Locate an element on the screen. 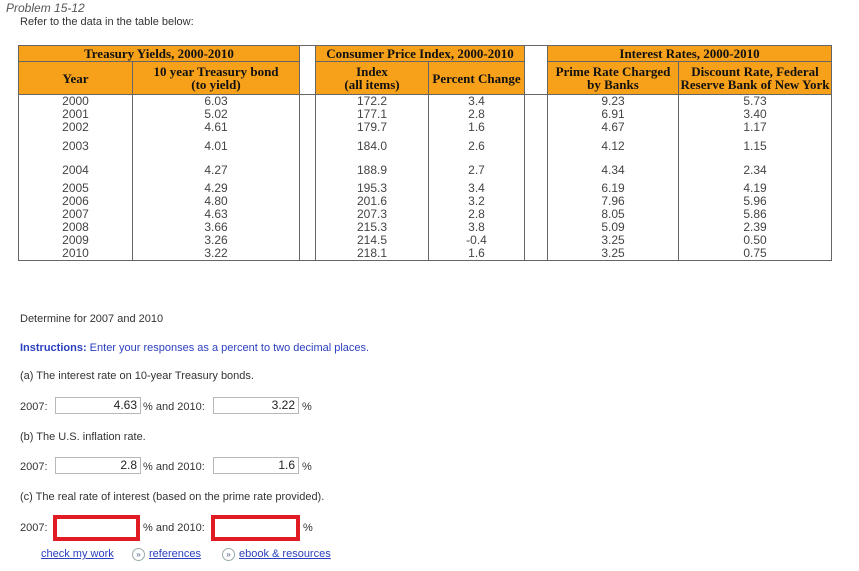  table-row: 2005 4.29 195.3 3.4 6.19 4.19 is located at coordinates (425, 188).